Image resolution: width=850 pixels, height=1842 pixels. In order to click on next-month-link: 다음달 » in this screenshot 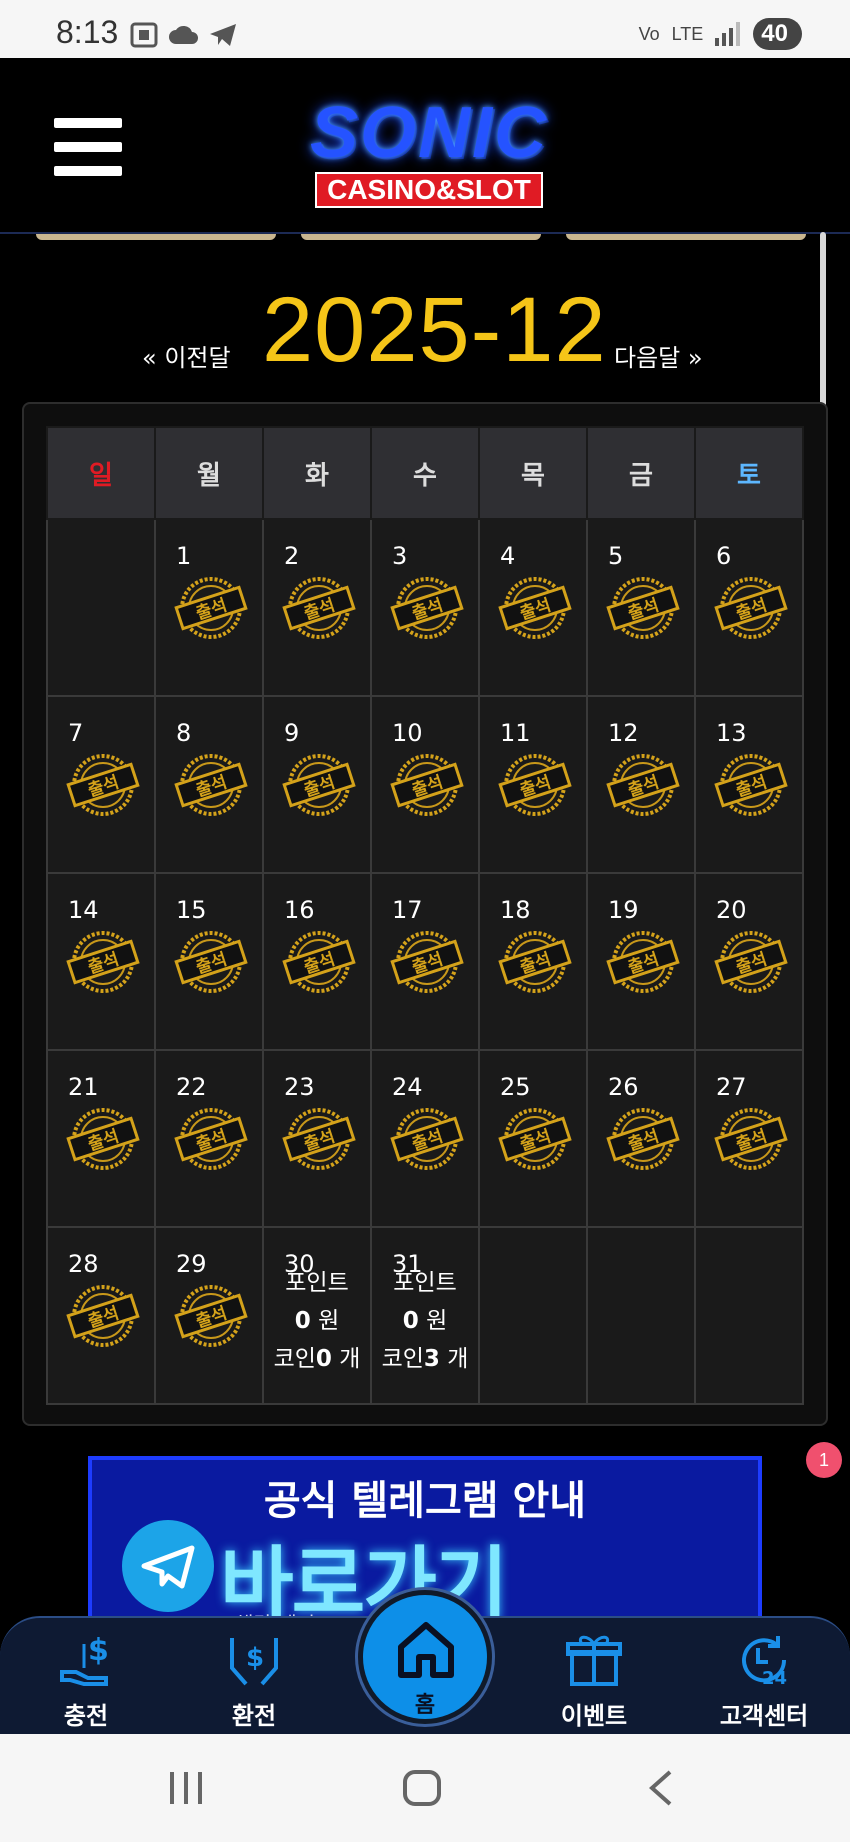, I will do `click(658, 355)`.